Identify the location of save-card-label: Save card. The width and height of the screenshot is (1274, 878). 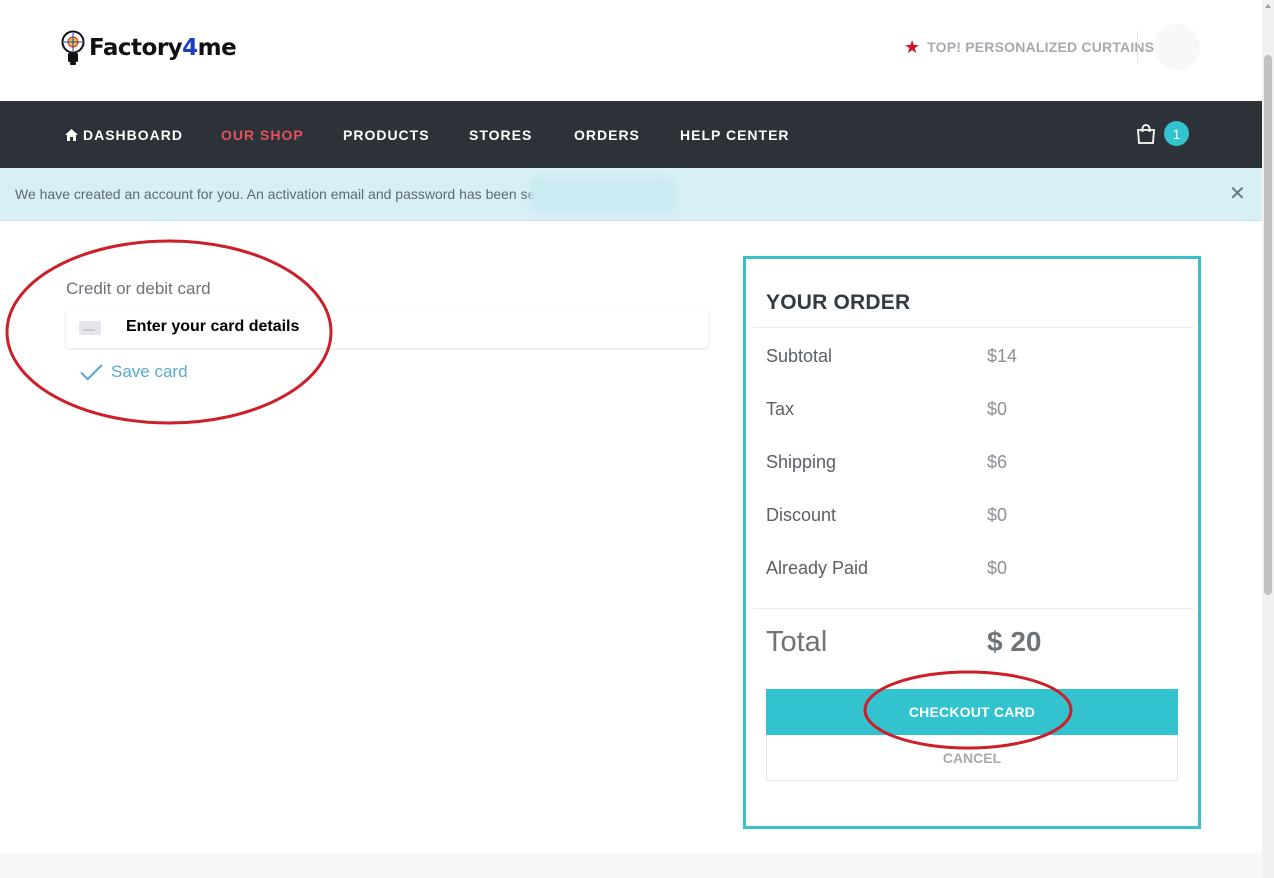
(149, 371).